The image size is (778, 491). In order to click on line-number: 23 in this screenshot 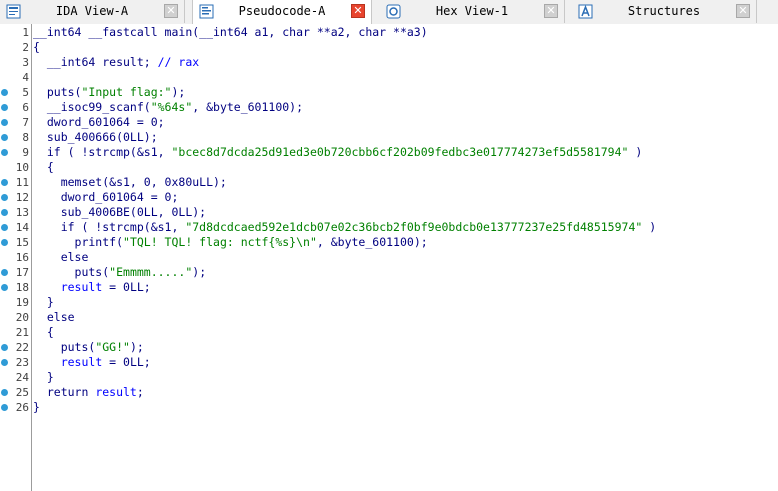, I will do `click(22, 362)`.